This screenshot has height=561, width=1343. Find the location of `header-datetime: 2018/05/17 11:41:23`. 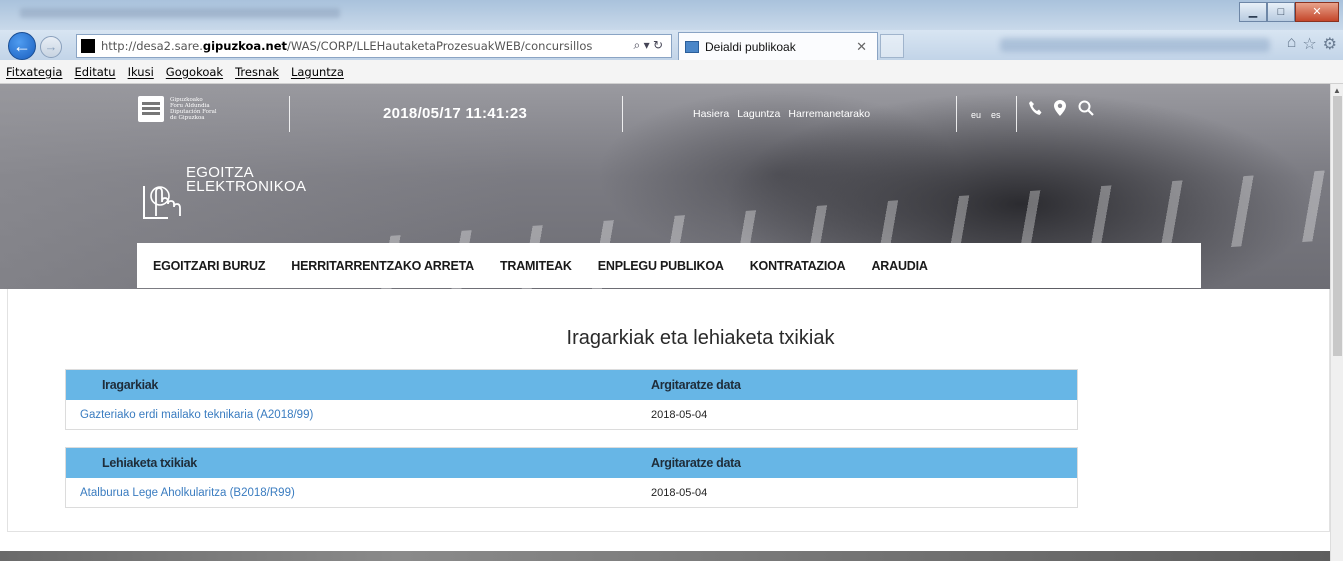

header-datetime: 2018/05/17 11:41:23 is located at coordinates (455, 113).